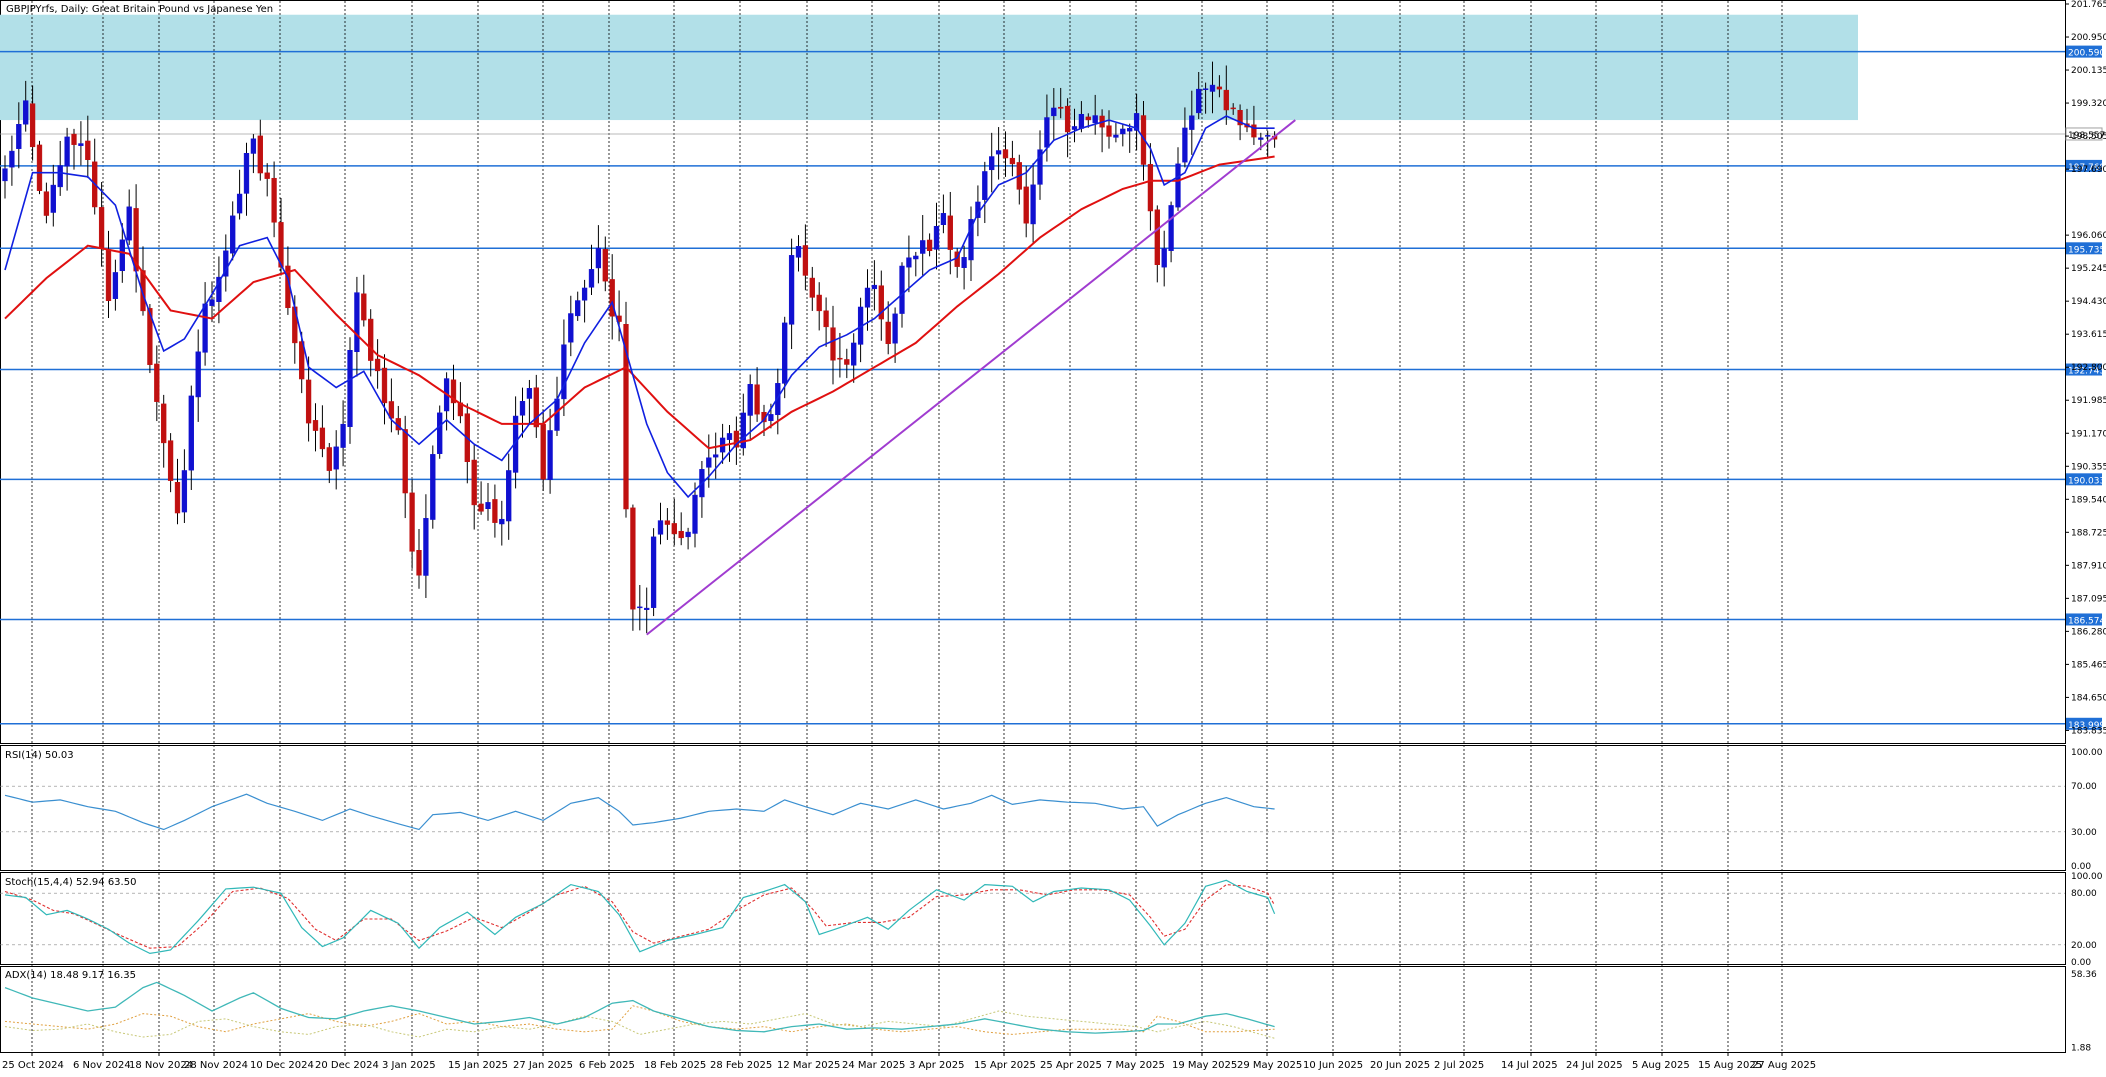  What do you see at coordinates (543, 1065) in the screenshot?
I see `time-tick-label: 27 Jan 2025` at bounding box center [543, 1065].